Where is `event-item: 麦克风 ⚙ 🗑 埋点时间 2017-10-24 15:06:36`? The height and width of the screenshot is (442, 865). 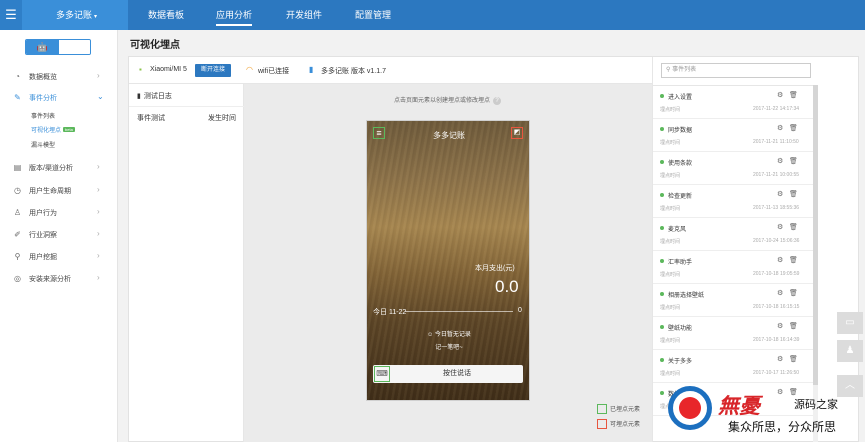 event-item: 麦克风 ⚙ 🗑 埋点时间 2017-10-24 15:06:36 is located at coordinates (733, 234).